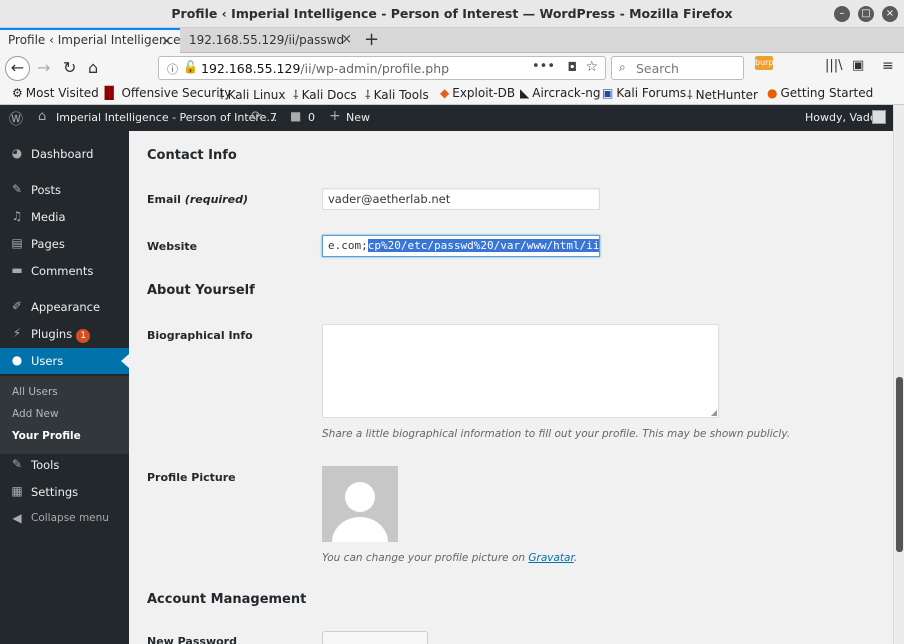  What do you see at coordinates (325, 68) in the screenshot?
I see `url-text: 192.168.55.129/ii/wp-admin/profile.php` at bounding box center [325, 68].